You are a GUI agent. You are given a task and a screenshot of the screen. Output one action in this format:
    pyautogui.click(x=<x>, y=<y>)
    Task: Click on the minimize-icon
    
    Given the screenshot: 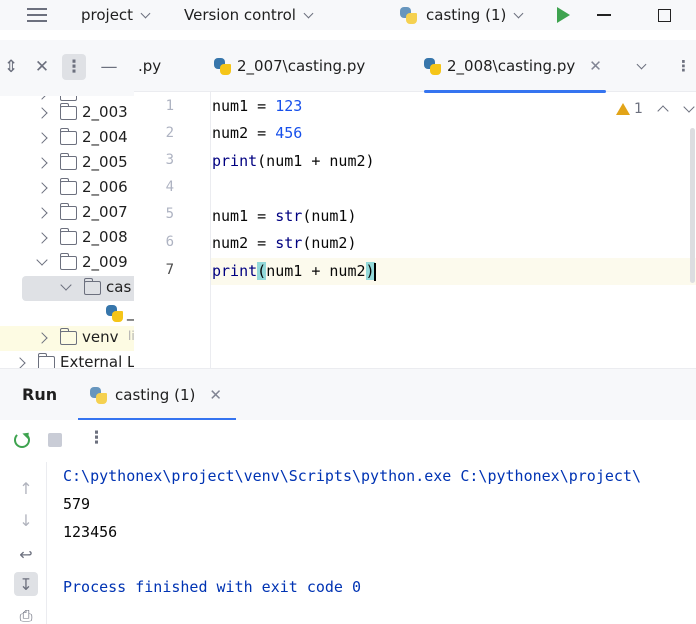 What is the action you would take?
    pyautogui.click(x=604, y=15)
    